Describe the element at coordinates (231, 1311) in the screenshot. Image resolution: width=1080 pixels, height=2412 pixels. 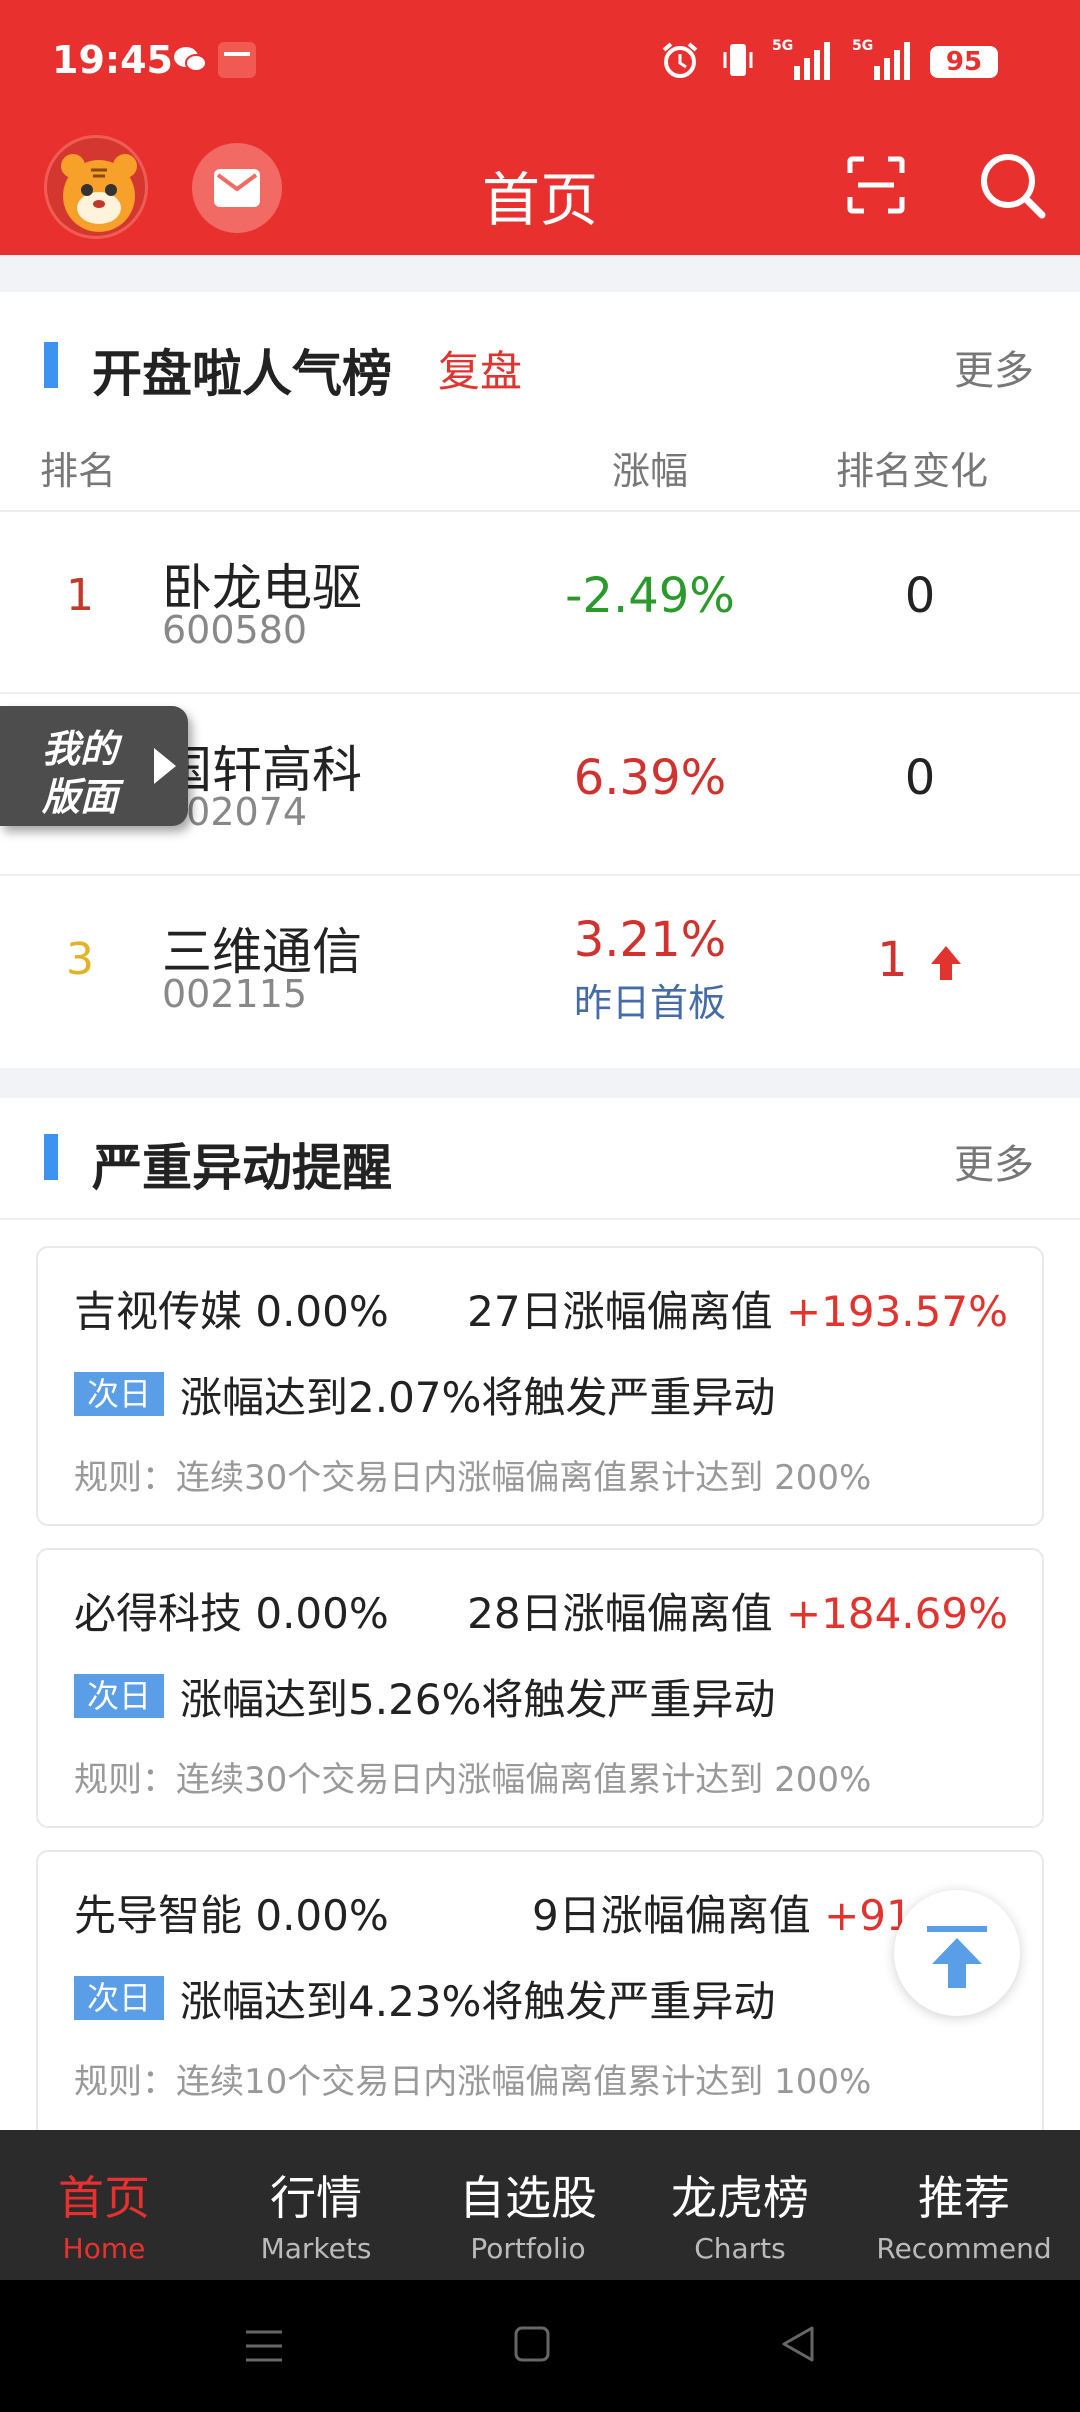
I see `alert-stock: 吉视传媒 0.00%` at that location.